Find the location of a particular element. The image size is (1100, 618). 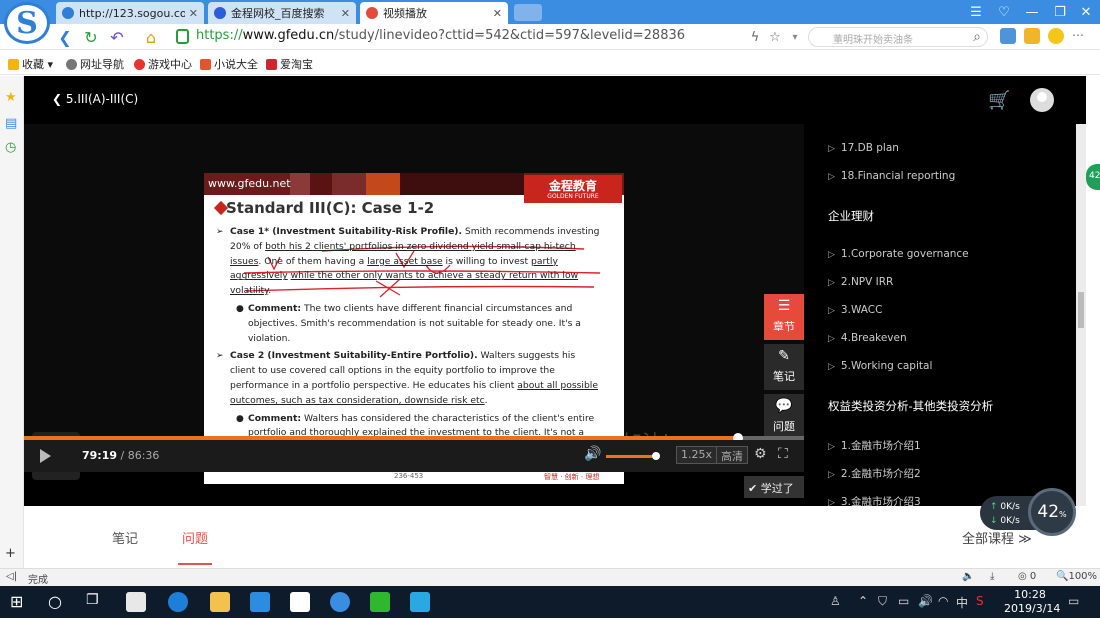

catalog-item: 17.DB plan is located at coordinates (863, 148).